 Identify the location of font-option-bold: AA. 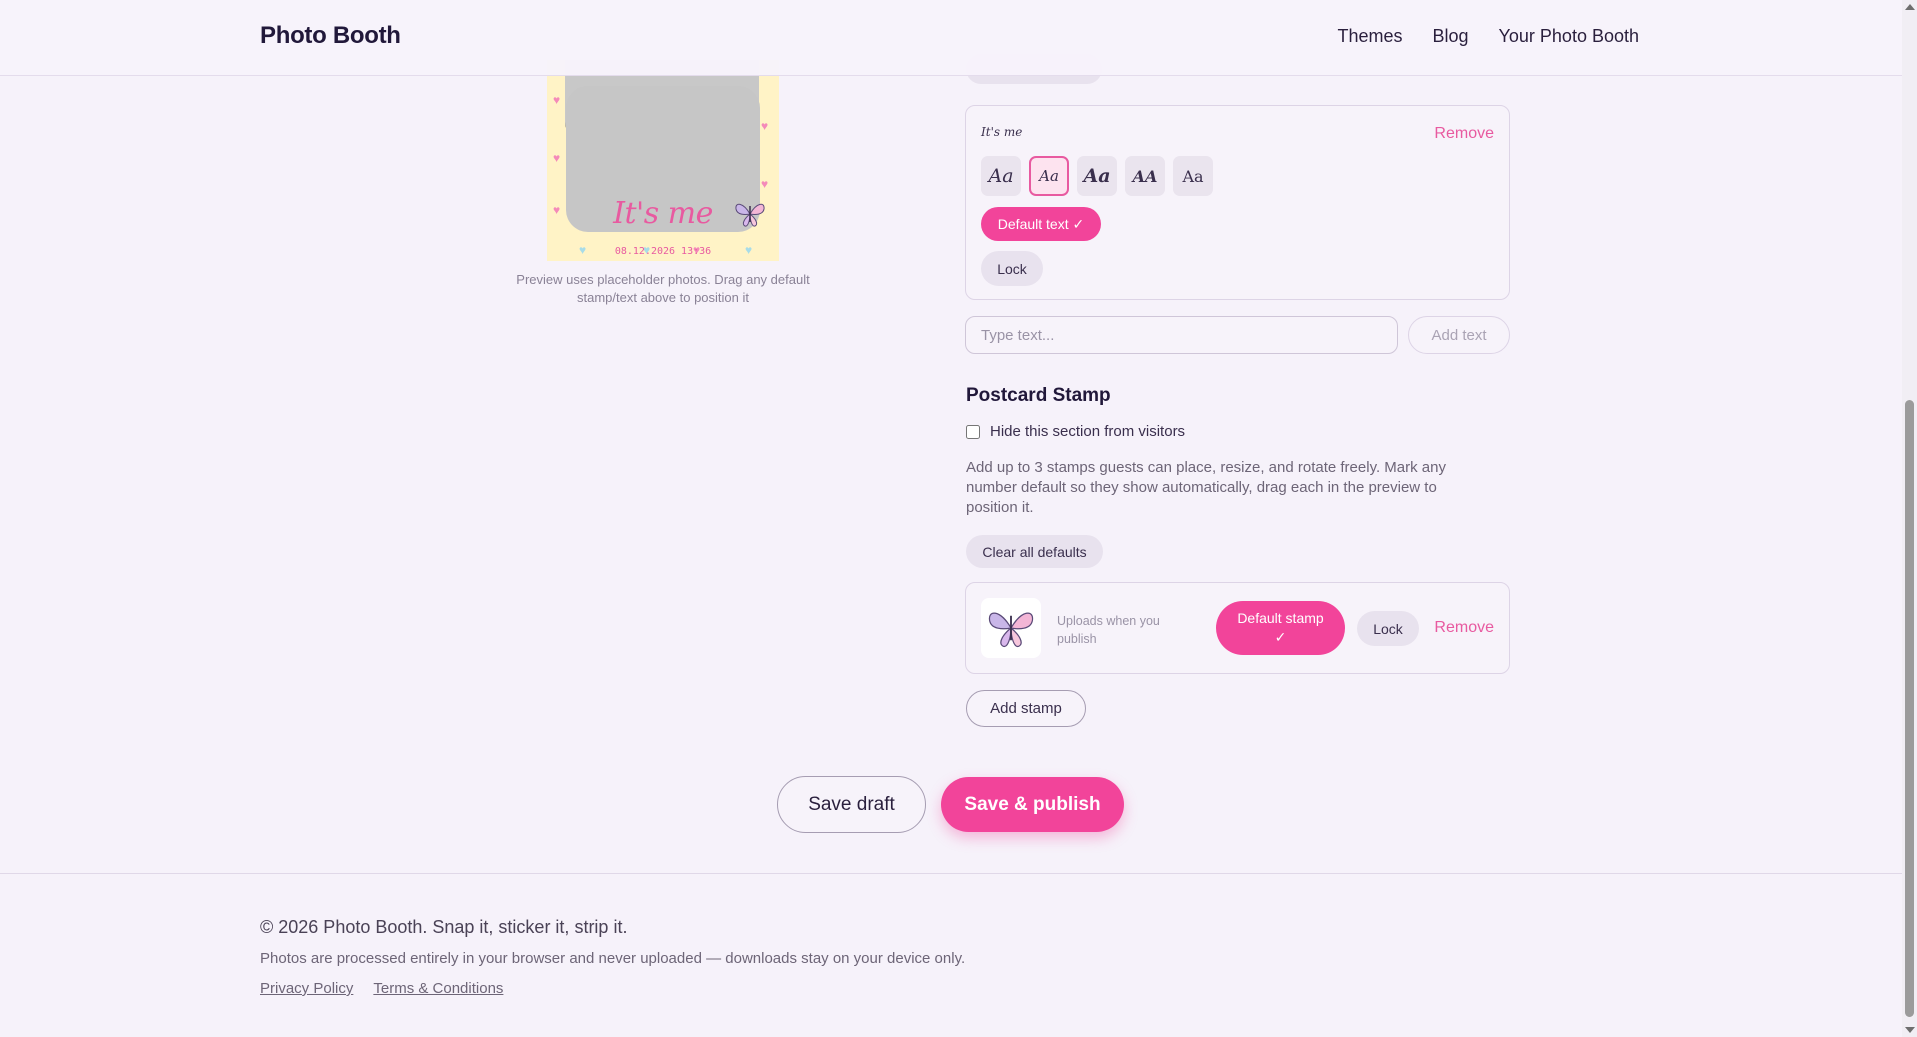
(1145, 176).